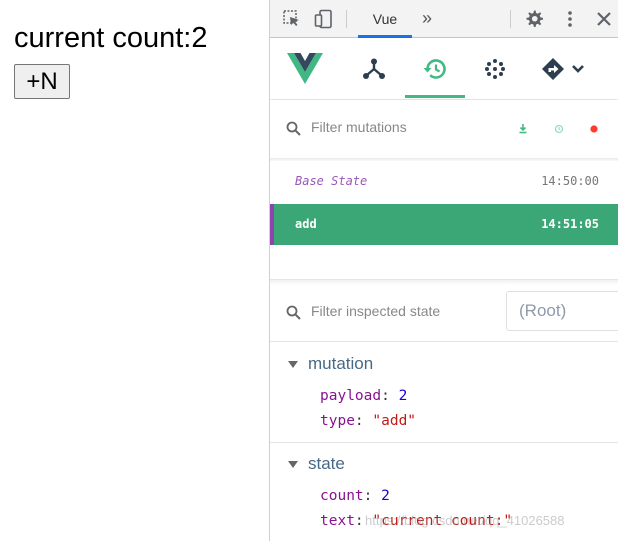 The width and height of the screenshot is (618, 541). I want to click on section-divider, so click(444, 442).